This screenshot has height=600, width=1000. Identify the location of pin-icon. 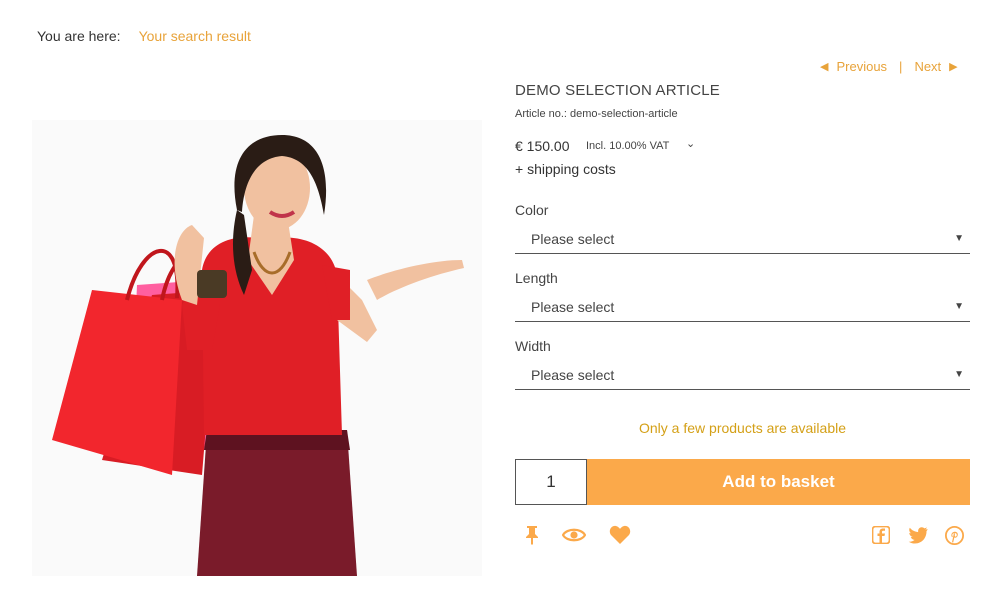
(532, 535).